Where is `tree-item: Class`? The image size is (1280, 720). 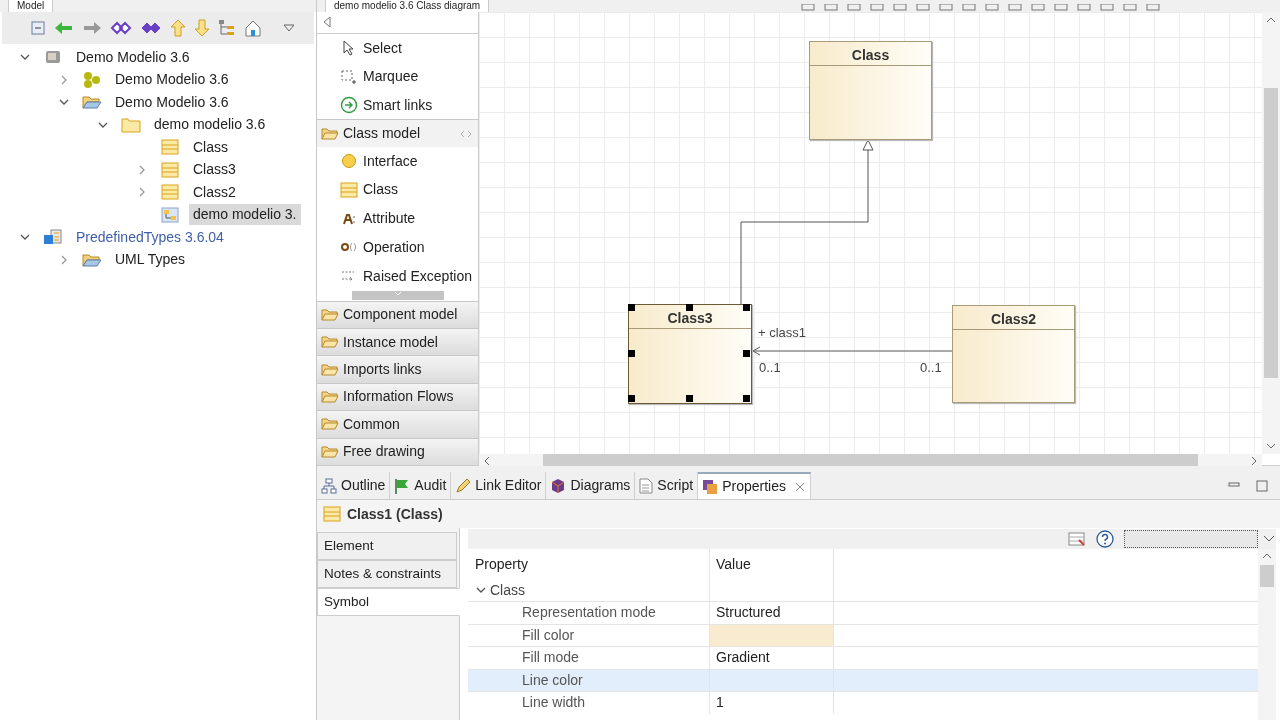 tree-item: Class is located at coordinates (210, 147).